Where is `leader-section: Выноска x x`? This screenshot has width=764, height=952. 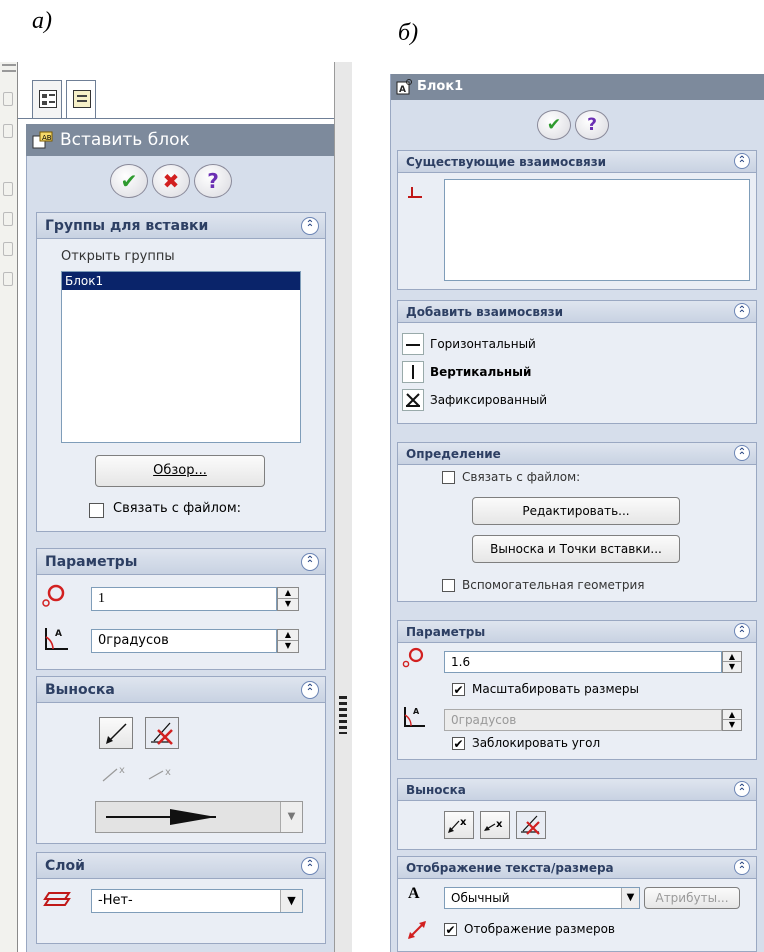
leader-section: Выноска x x is located at coordinates (577, 814).